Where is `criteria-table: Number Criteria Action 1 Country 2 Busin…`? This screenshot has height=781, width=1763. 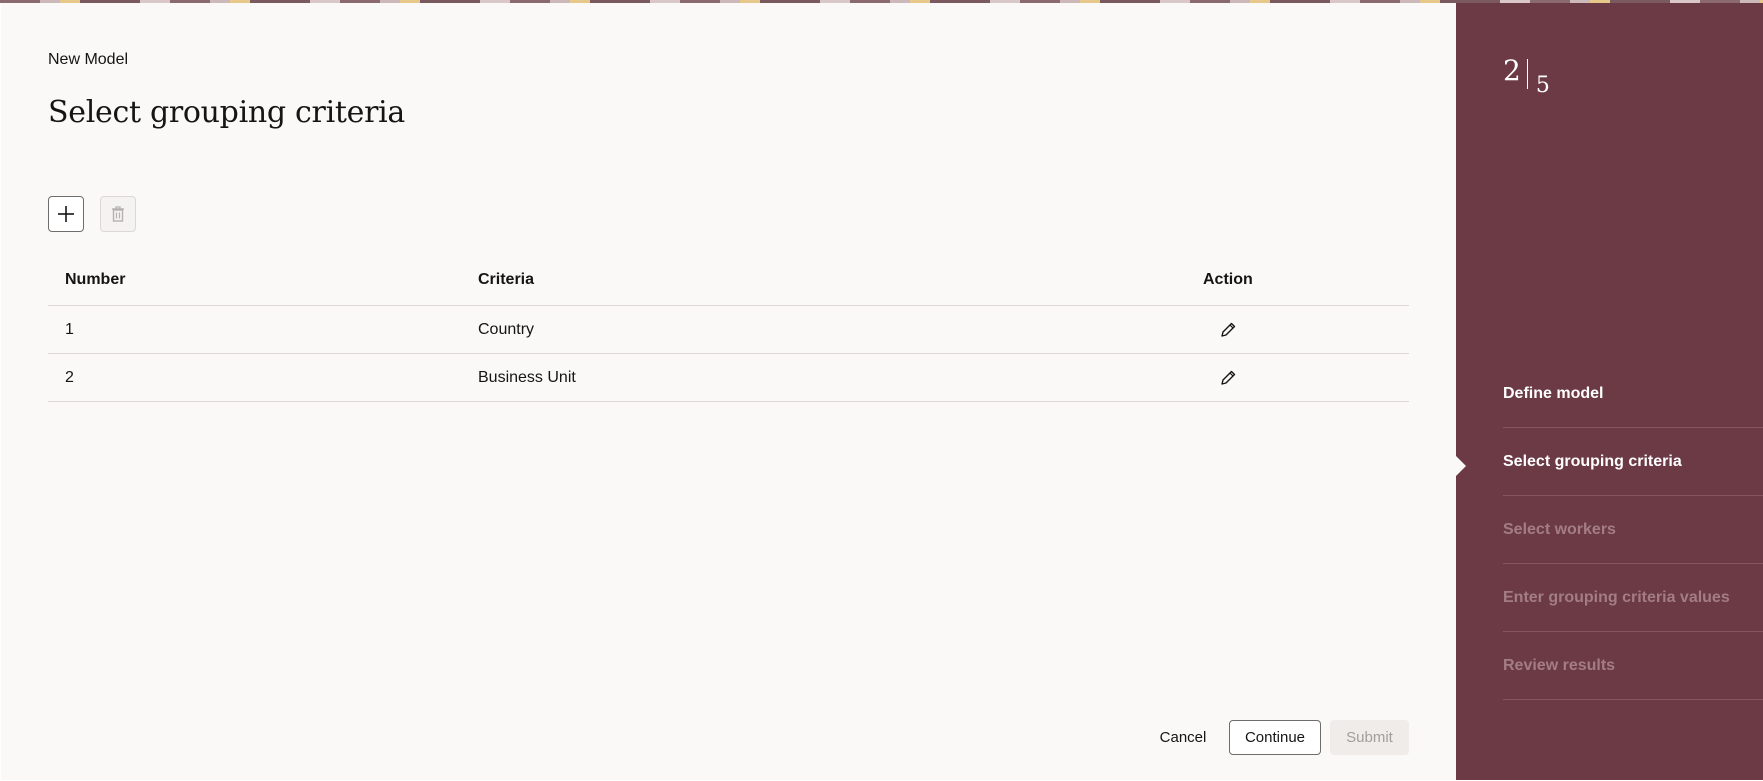
criteria-table: Number Criteria Action 1 Country 2 Busin… is located at coordinates (728, 330).